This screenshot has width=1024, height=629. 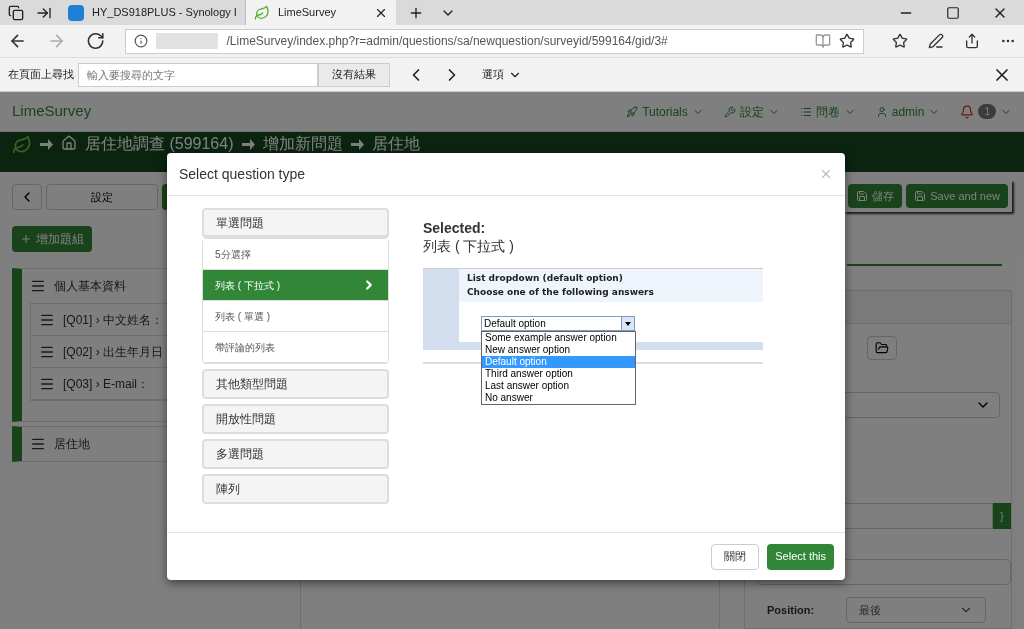 What do you see at coordinates (800, 556) in the screenshot?
I see `select-button: Select this` at bounding box center [800, 556].